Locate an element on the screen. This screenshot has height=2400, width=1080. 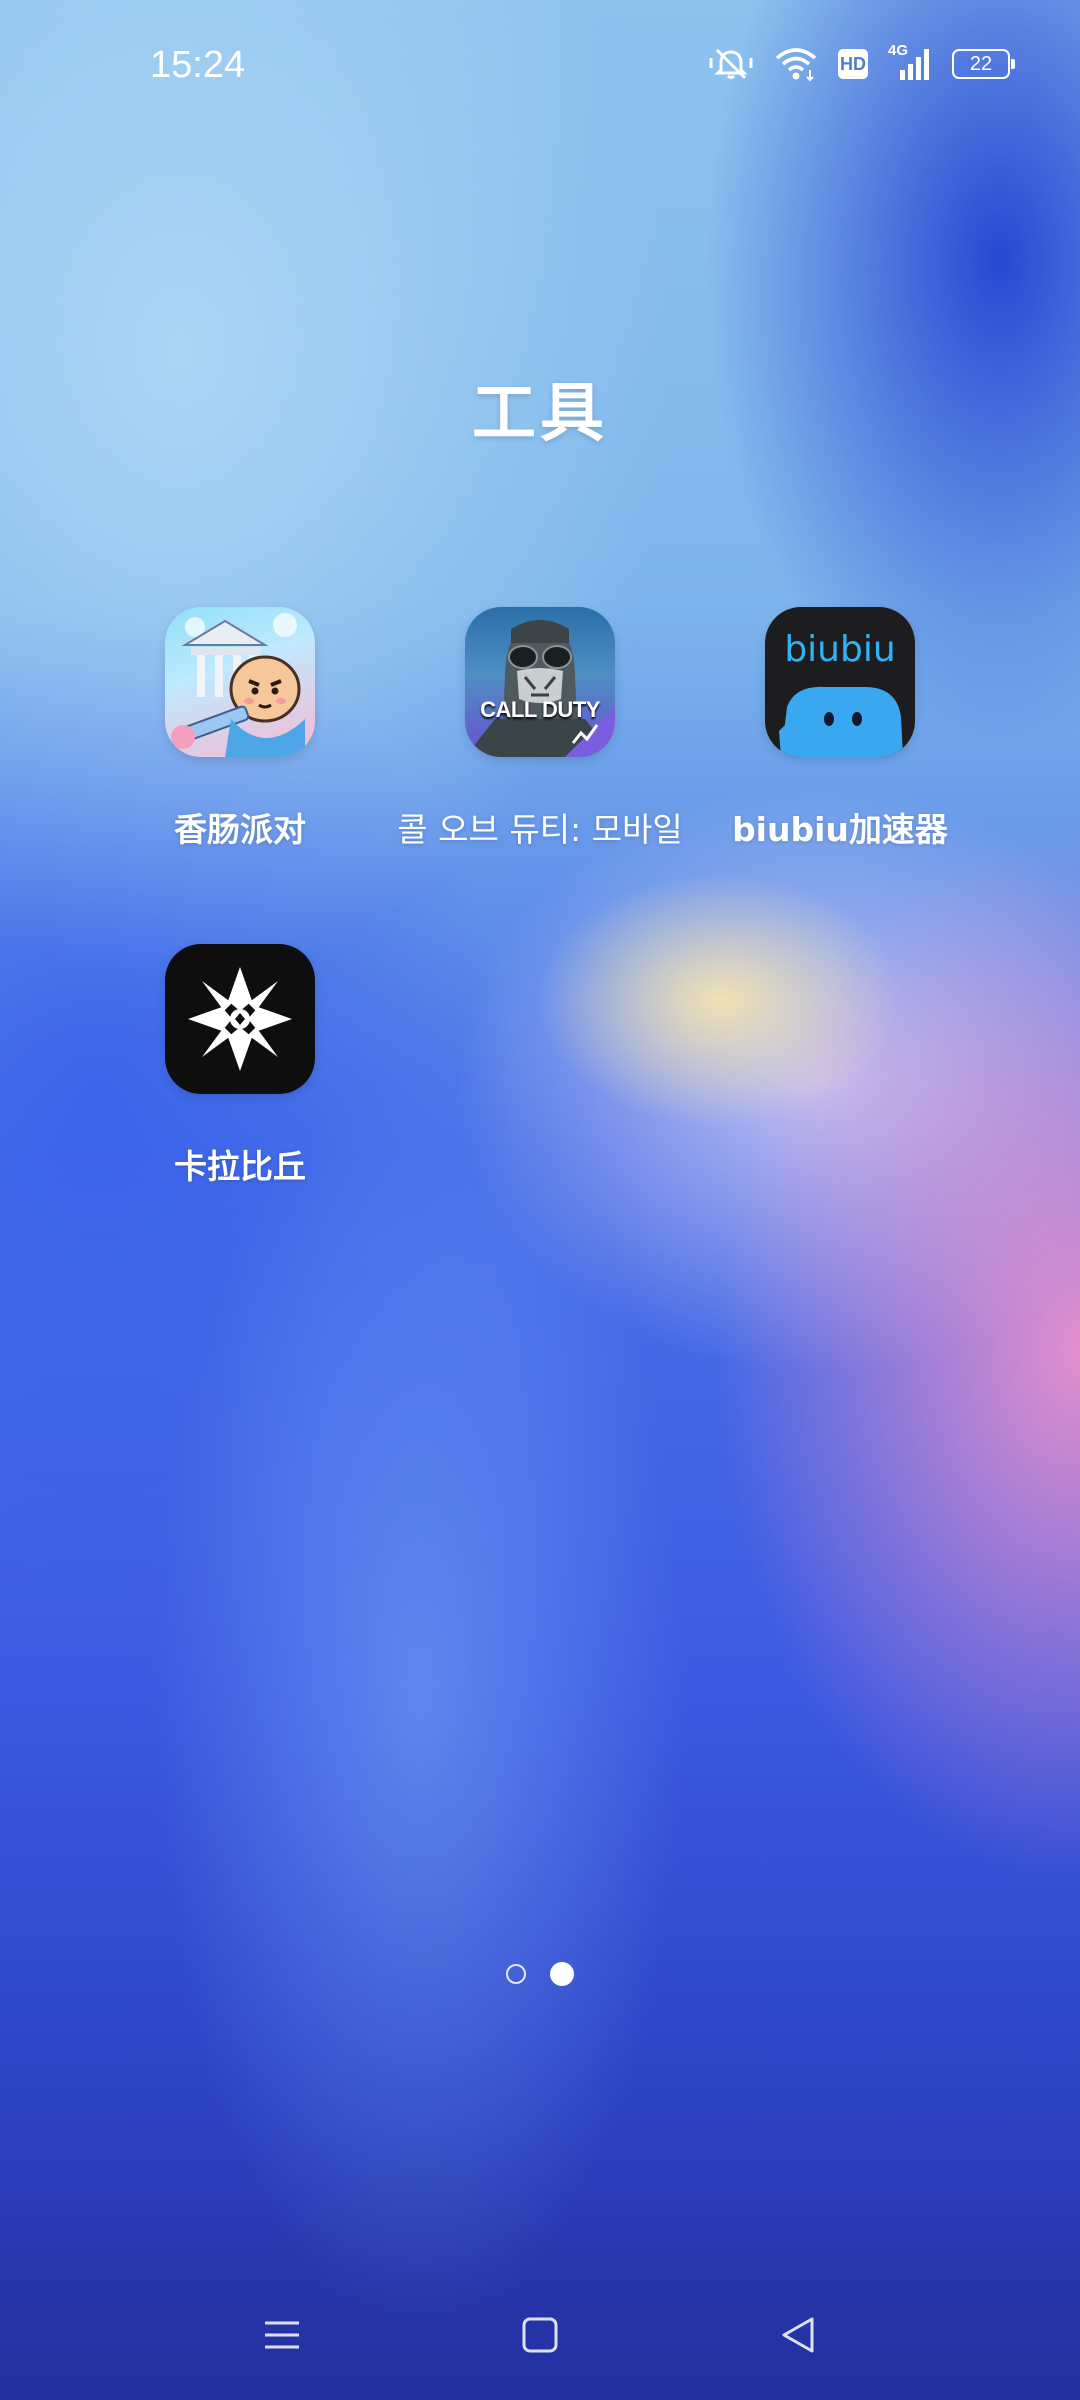
home-icon is located at coordinates (540, 2335).